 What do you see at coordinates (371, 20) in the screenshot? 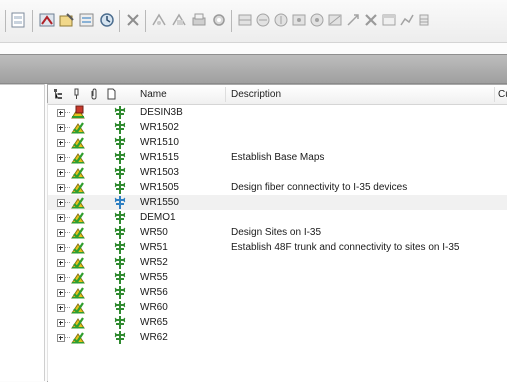
I see `close-x-icon` at bounding box center [371, 20].